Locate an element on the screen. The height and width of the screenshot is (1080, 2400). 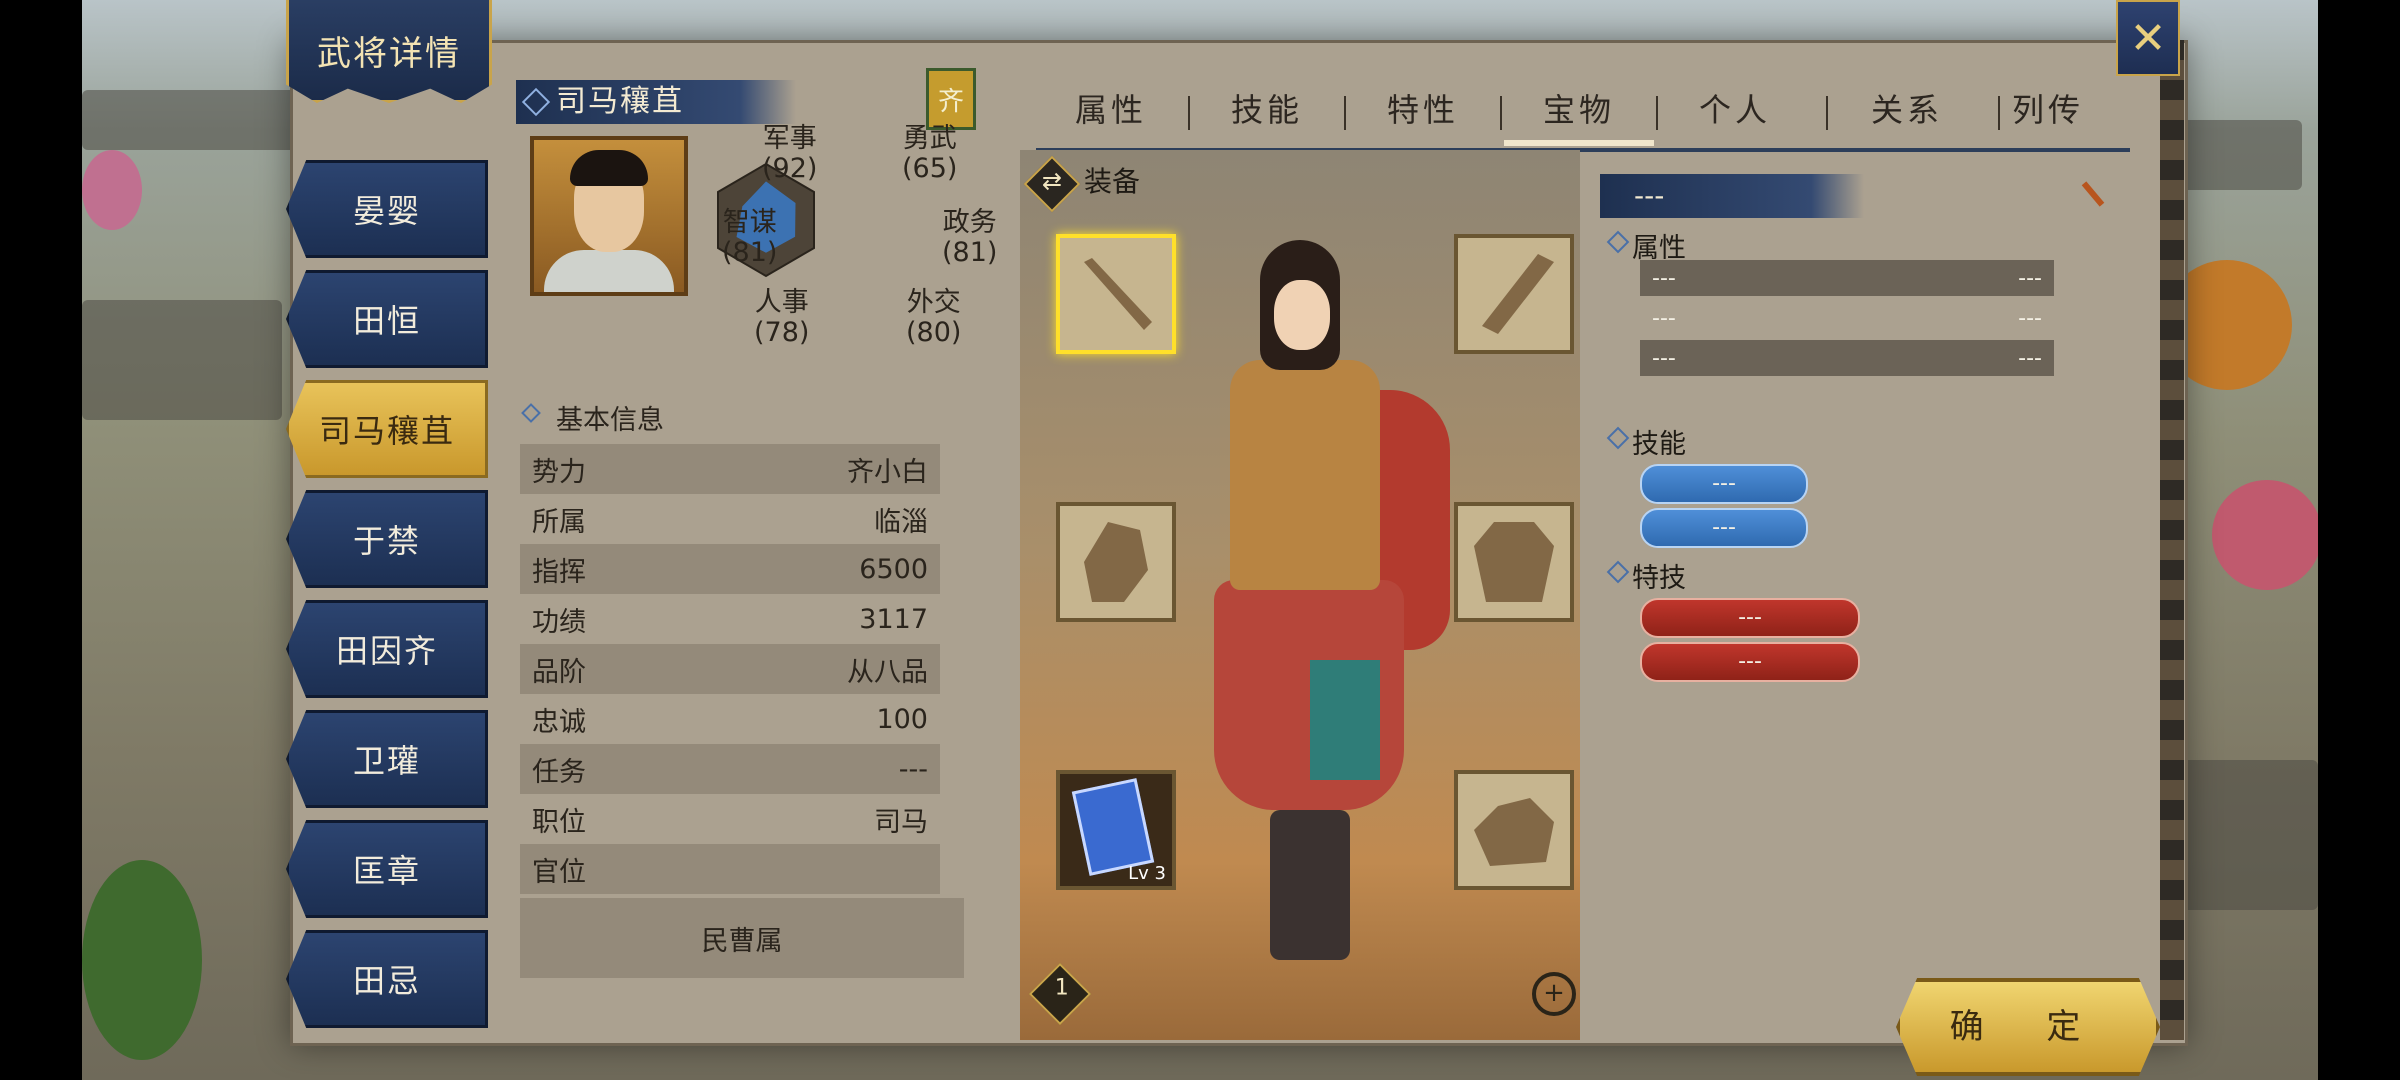
info-value: 临淄 is located at coordinates (901, 522).